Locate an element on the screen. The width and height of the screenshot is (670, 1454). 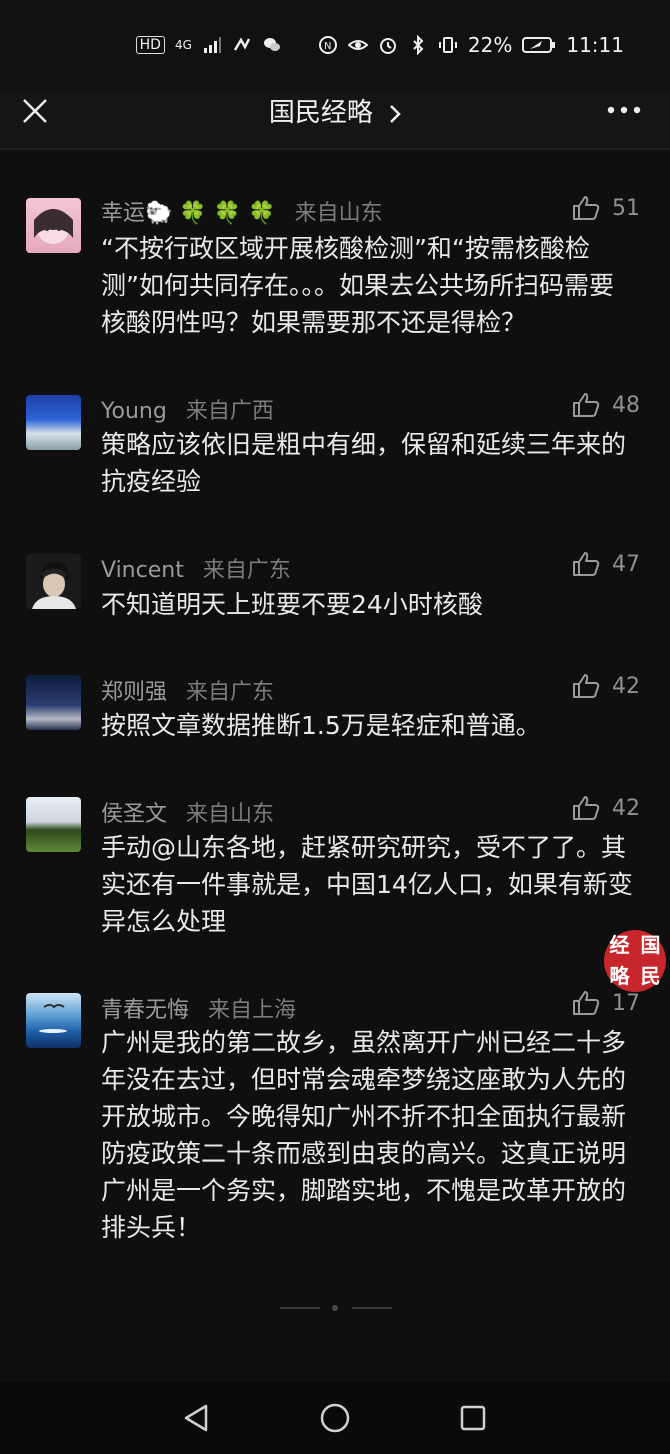
comment-location: 来自广西 is located at coordinates (229, 411).